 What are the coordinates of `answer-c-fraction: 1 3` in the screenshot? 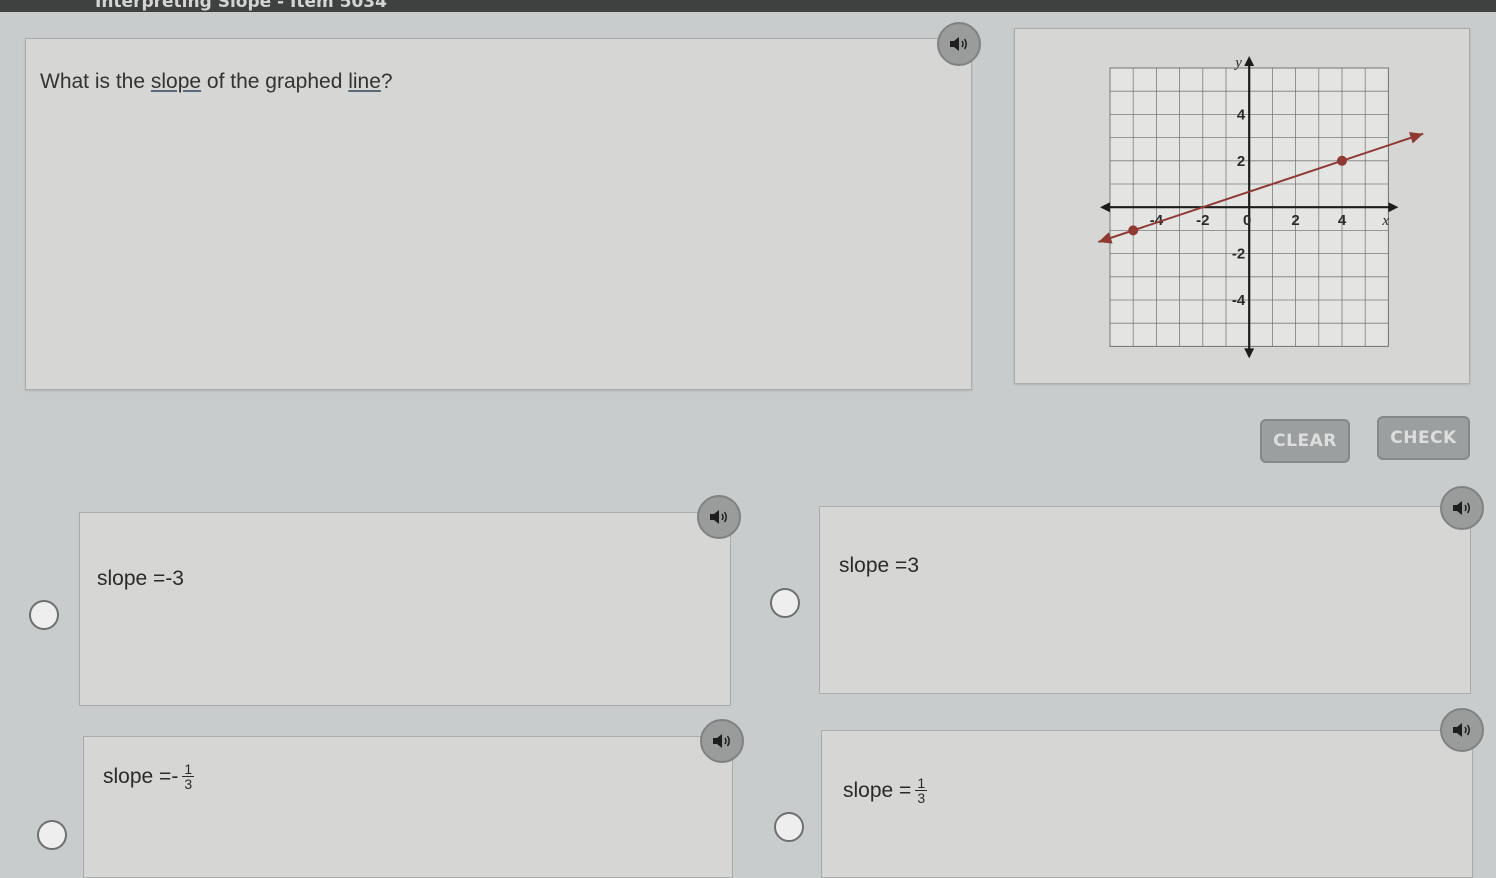 It's located at (188, 776).